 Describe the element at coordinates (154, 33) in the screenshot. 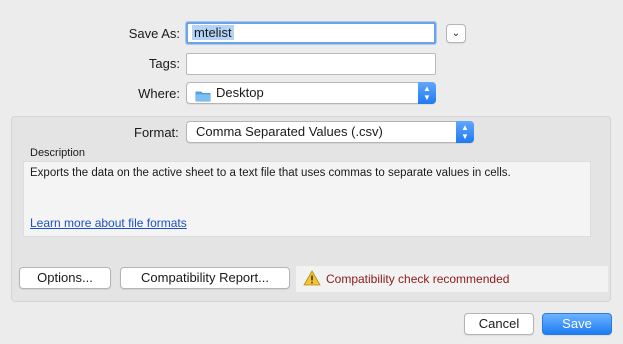

I see `save-as-label: Save As:` at that location.